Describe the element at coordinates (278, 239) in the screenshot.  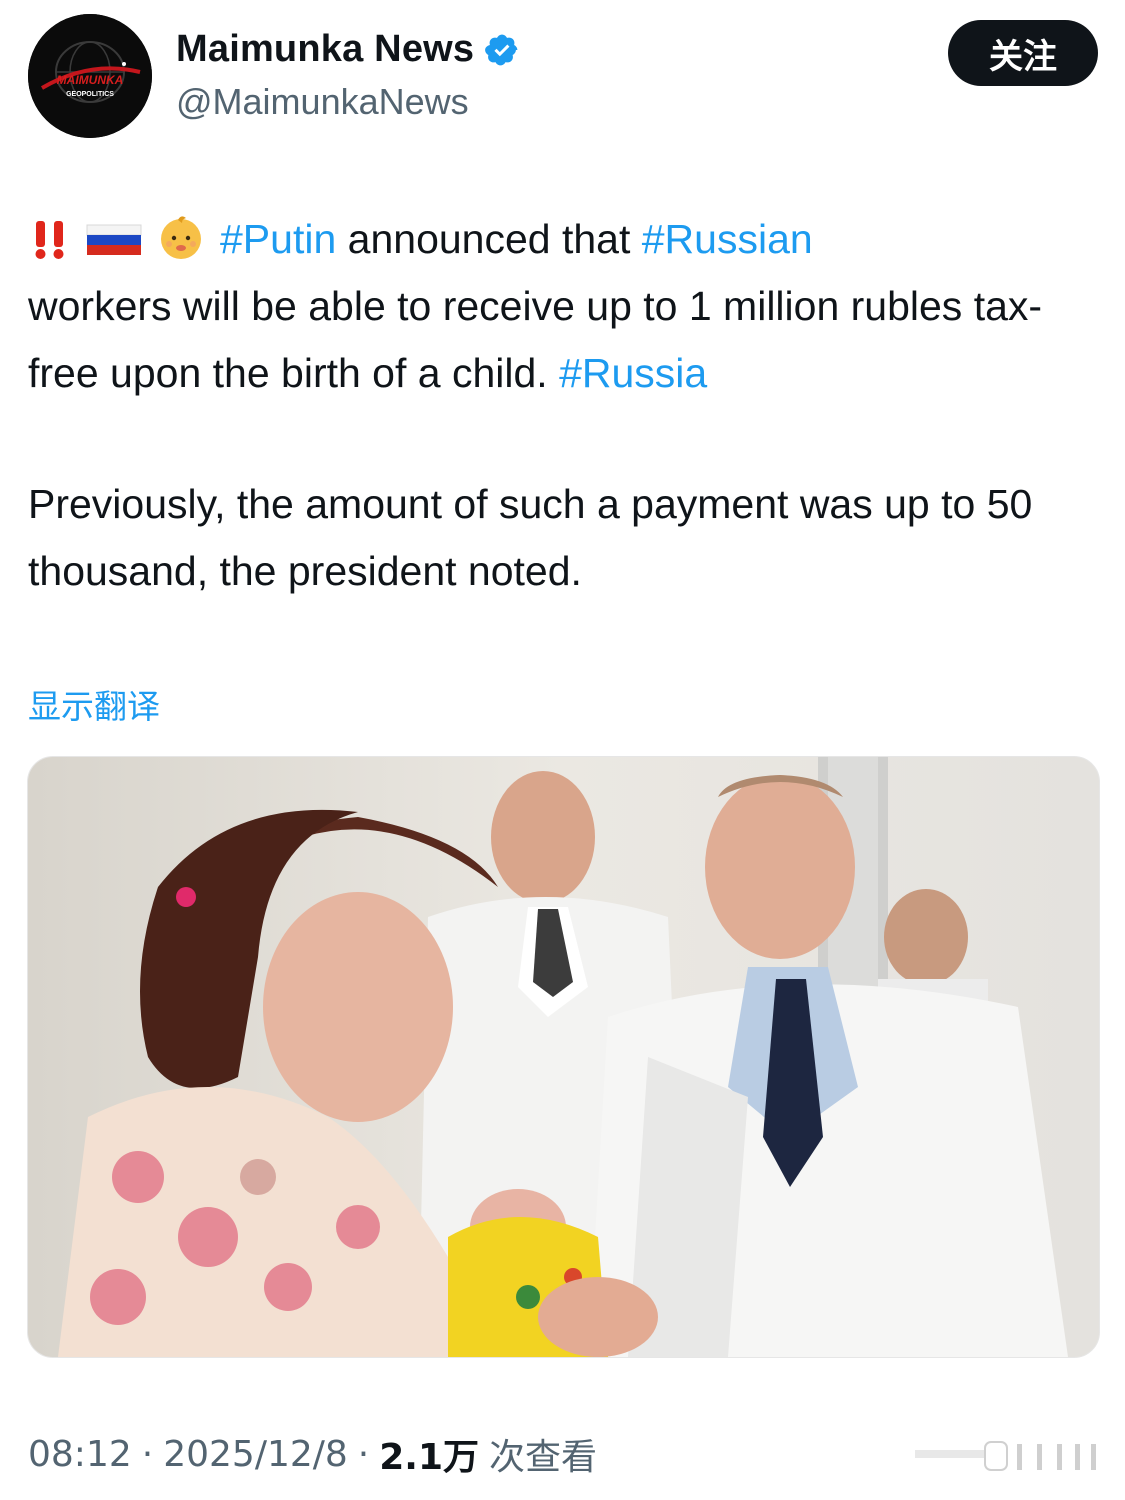
I see `hashtag-putin: #Putin` at that location.